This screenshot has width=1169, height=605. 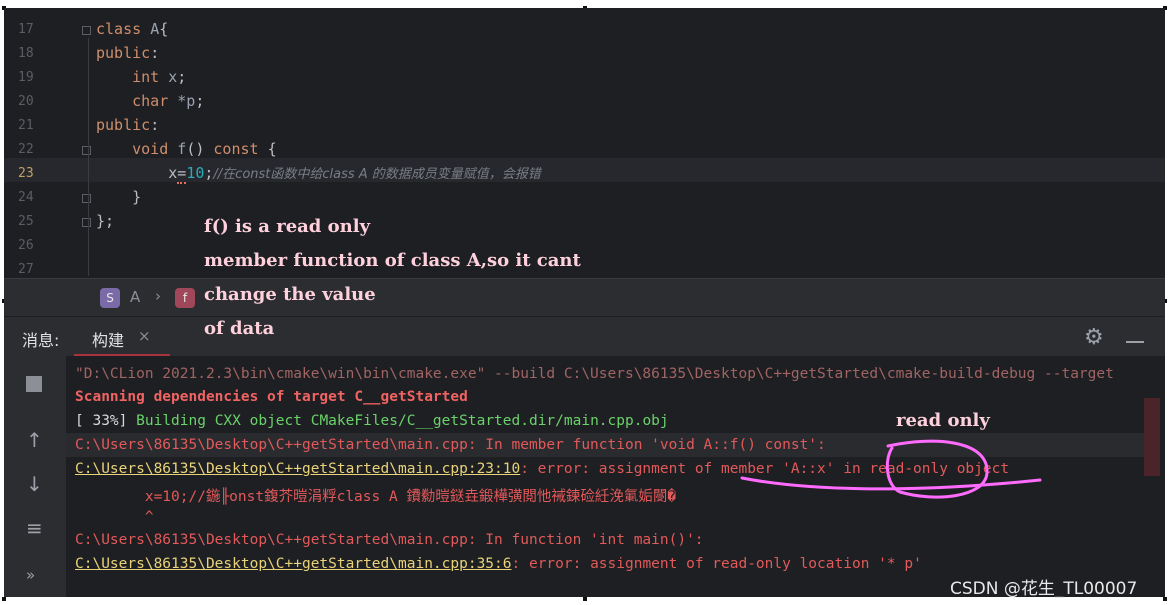 I want to click on watermark: CSDN @花生_TL00007, so click(x=1044, y=589).